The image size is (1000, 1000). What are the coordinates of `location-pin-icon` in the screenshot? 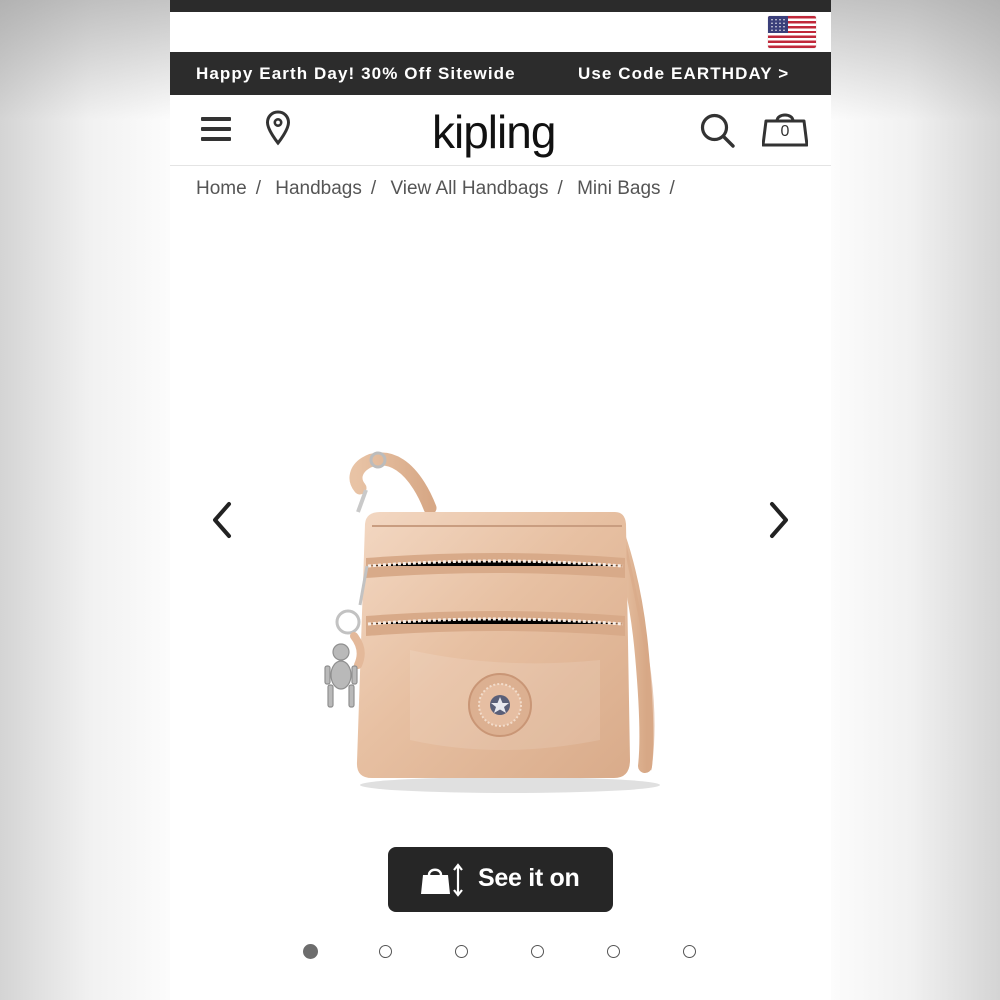 It's located at (278, 130).